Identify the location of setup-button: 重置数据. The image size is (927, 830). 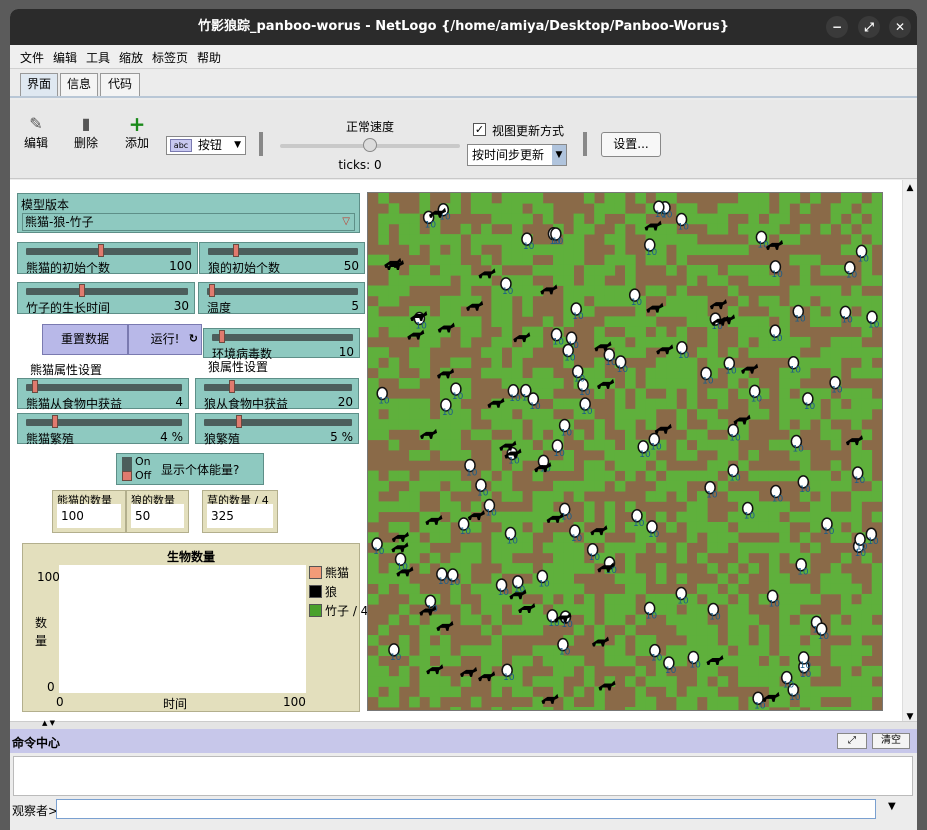
(85, 339).